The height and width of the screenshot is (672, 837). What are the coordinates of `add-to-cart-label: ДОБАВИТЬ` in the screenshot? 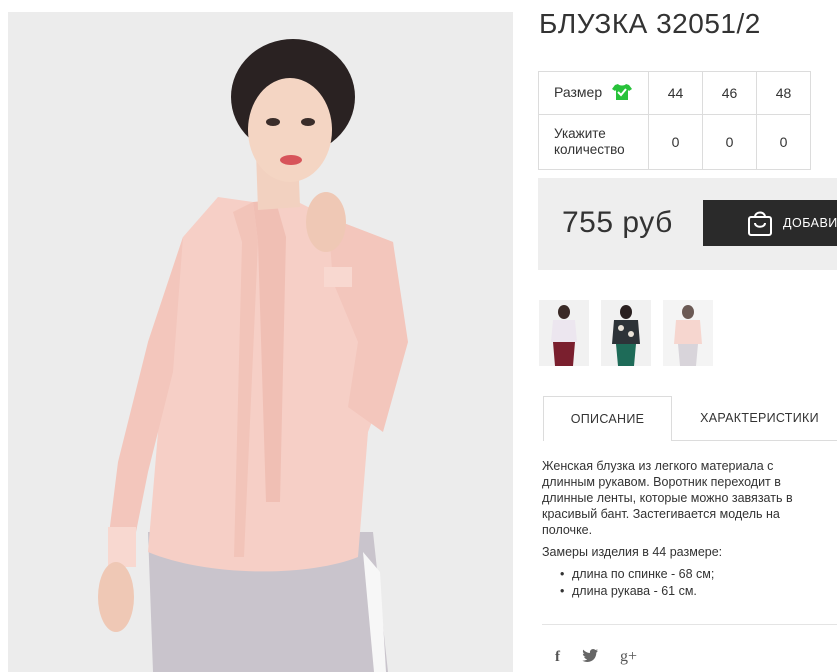 It's located at (810, 223).